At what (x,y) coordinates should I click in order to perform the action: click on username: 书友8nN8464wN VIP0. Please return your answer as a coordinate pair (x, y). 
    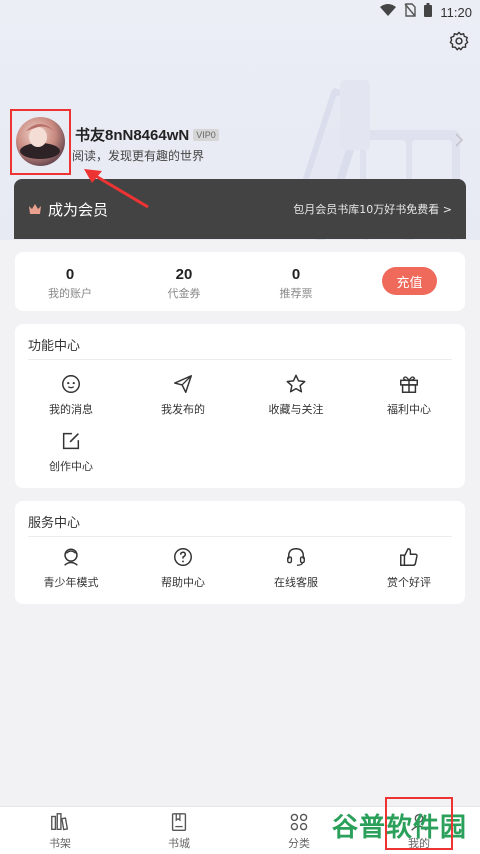
    Looking at the image, I should click on (147, 134).